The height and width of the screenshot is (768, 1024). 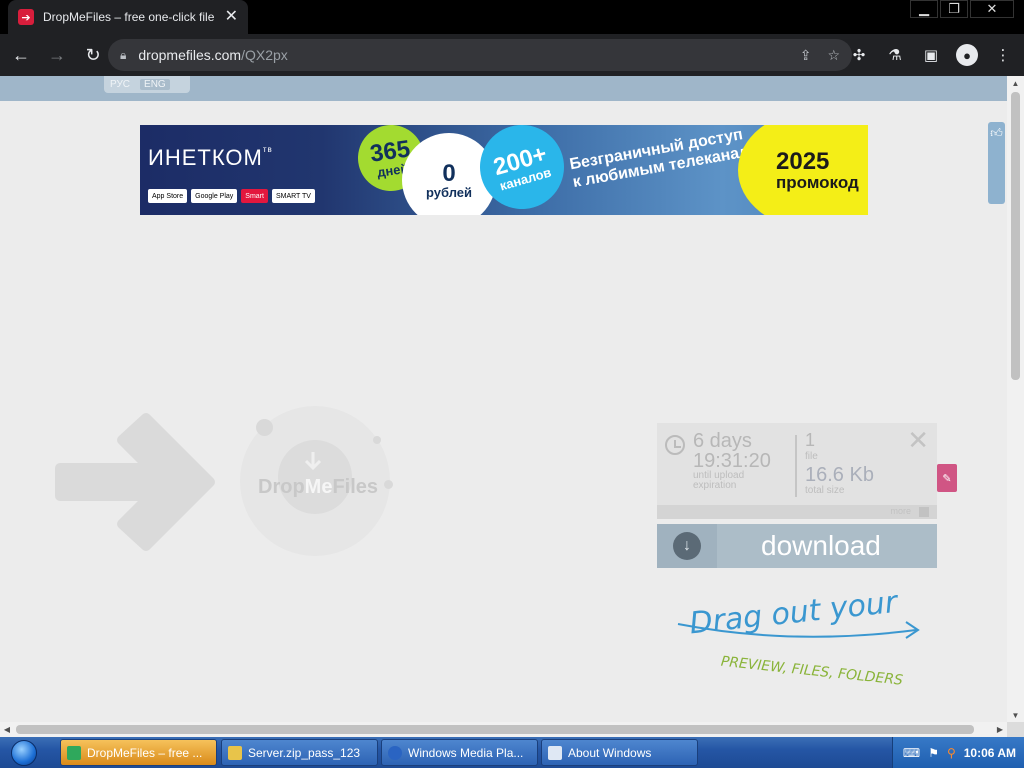 What do you see at coordinates (1015, 236) in the screenshot?
I see `vertical-scroll-thumb` at bounding box center [1015, 236].